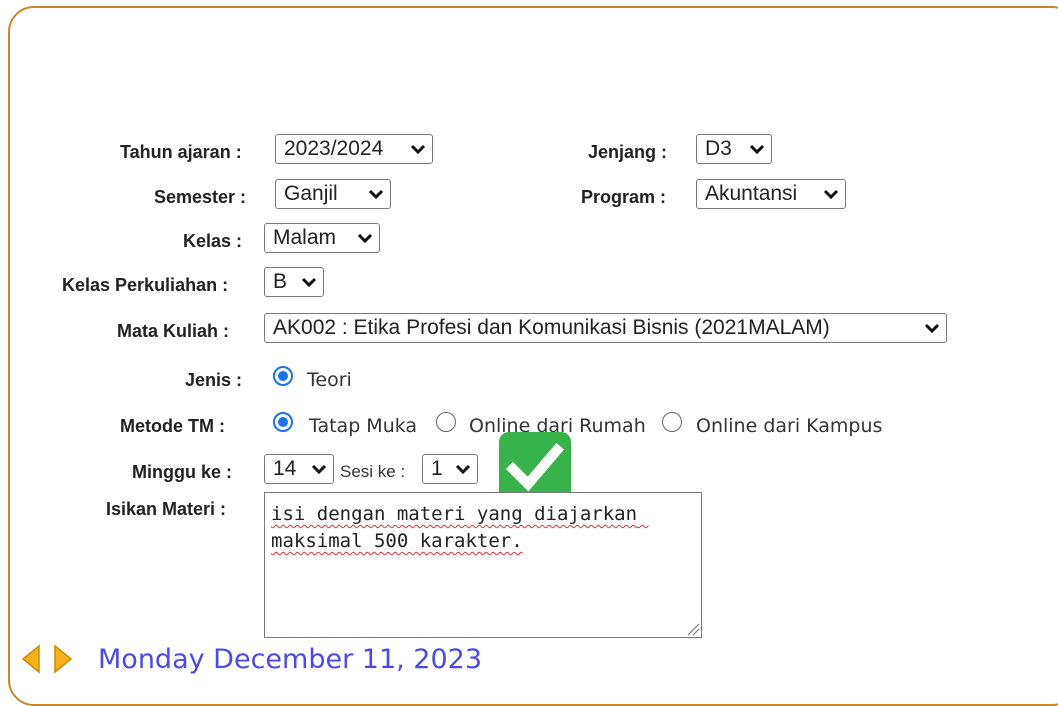  I want to click on tahun-ajaran-select: 2023/2024, so click(354, 149).